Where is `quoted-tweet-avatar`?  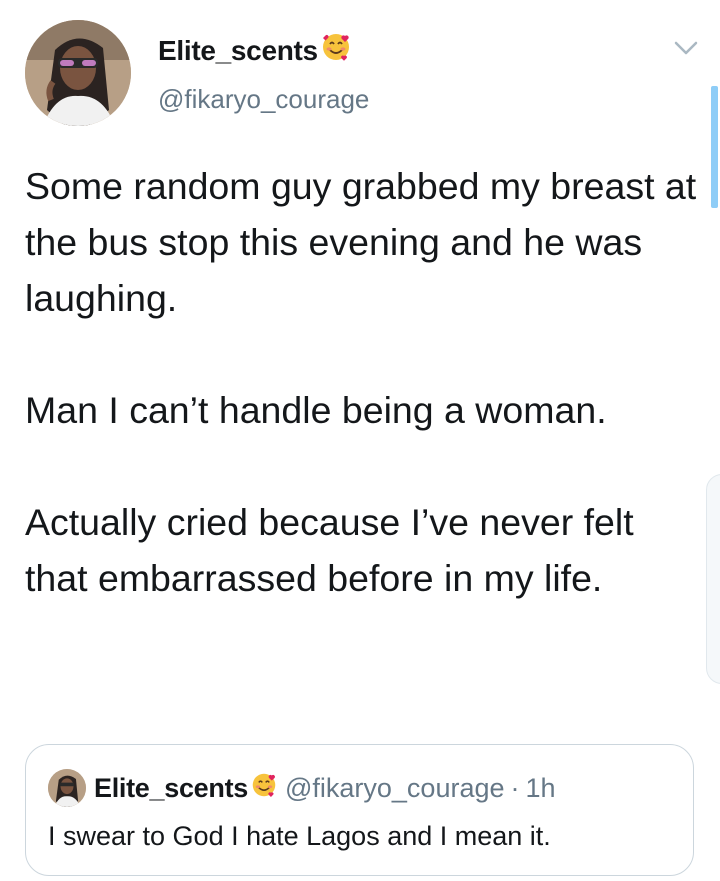
quoted-tweet-avatar is located at coordinates (67, 788).